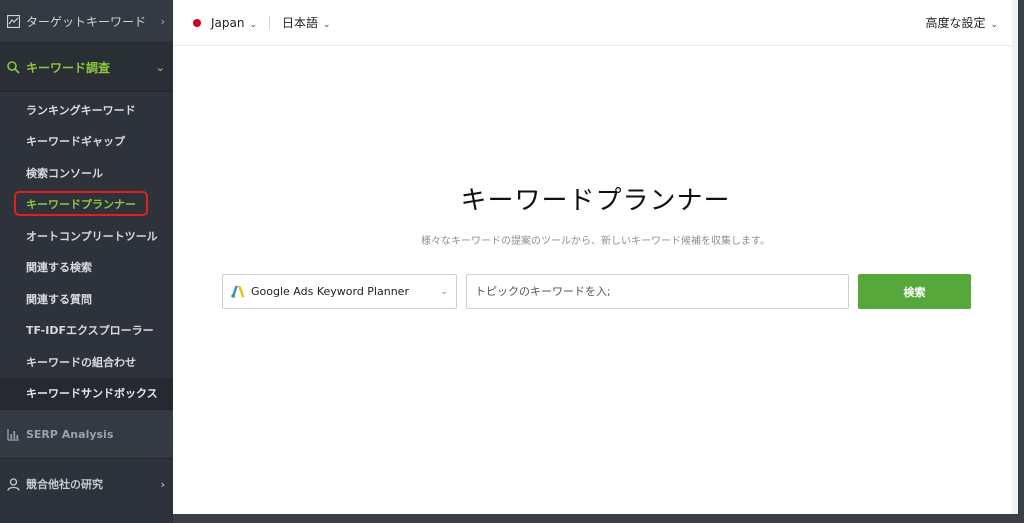  I want to click on sidebar-section-keyword-research: キーワード調査 ⌄, so click(86, 67).